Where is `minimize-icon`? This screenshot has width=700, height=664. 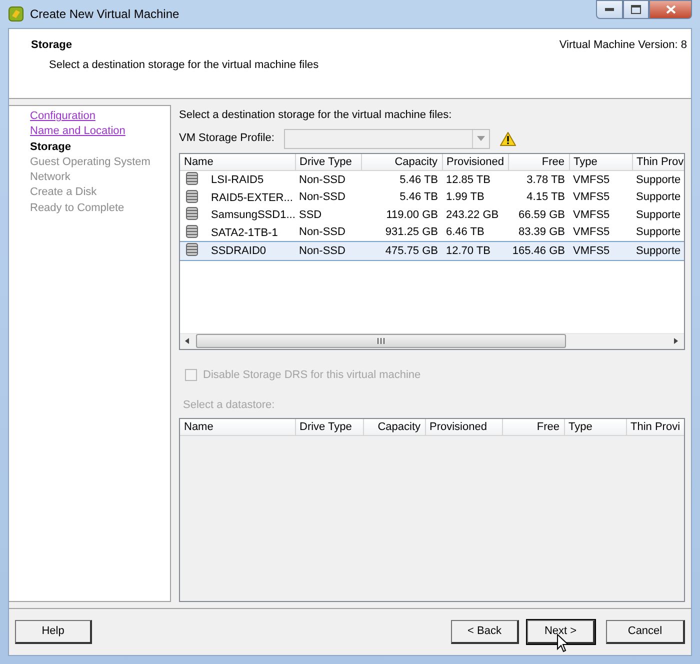 minimize-icon is located at coordinates (609, 9).